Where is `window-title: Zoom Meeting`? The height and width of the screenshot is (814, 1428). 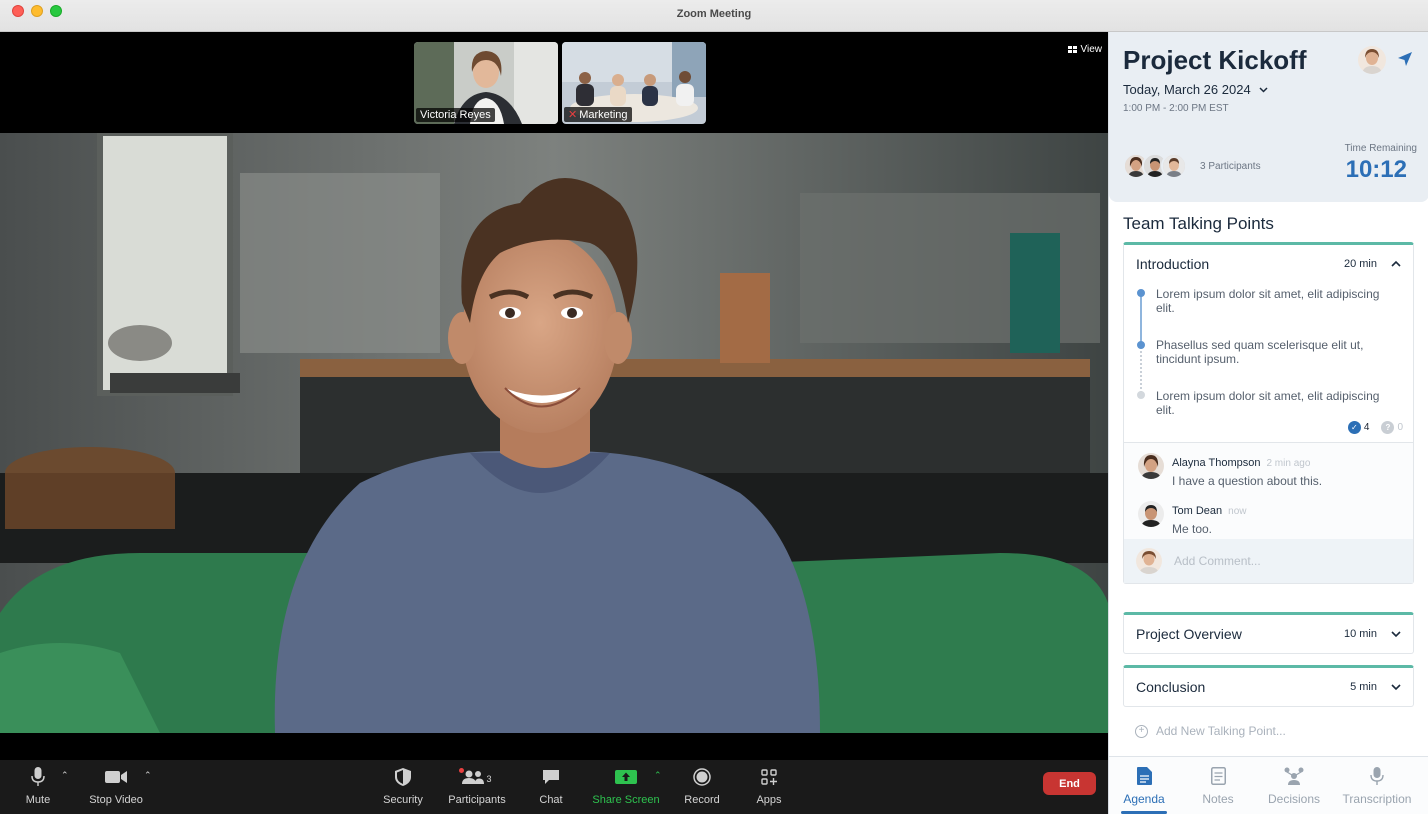 window-title: Zoom Meeting is located at coordinates (714, 14).